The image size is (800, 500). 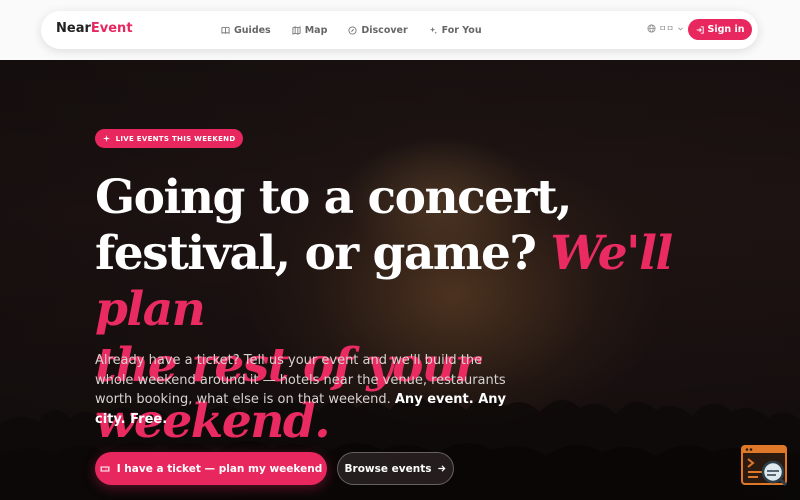 I want to click on browse-events-button: Browse events, so click(x=395, y=468).